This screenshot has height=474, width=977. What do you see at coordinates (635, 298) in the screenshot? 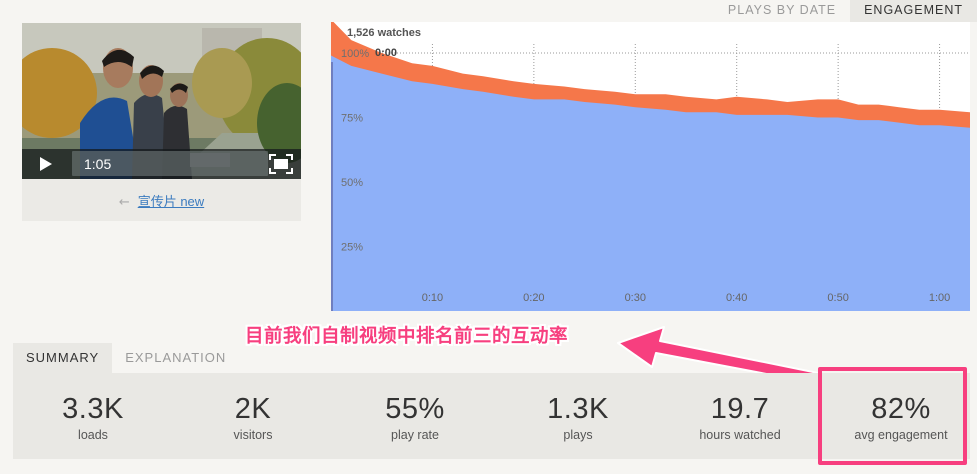
I see `x-tick-label: 0:30` at bounding box center [635, 298].